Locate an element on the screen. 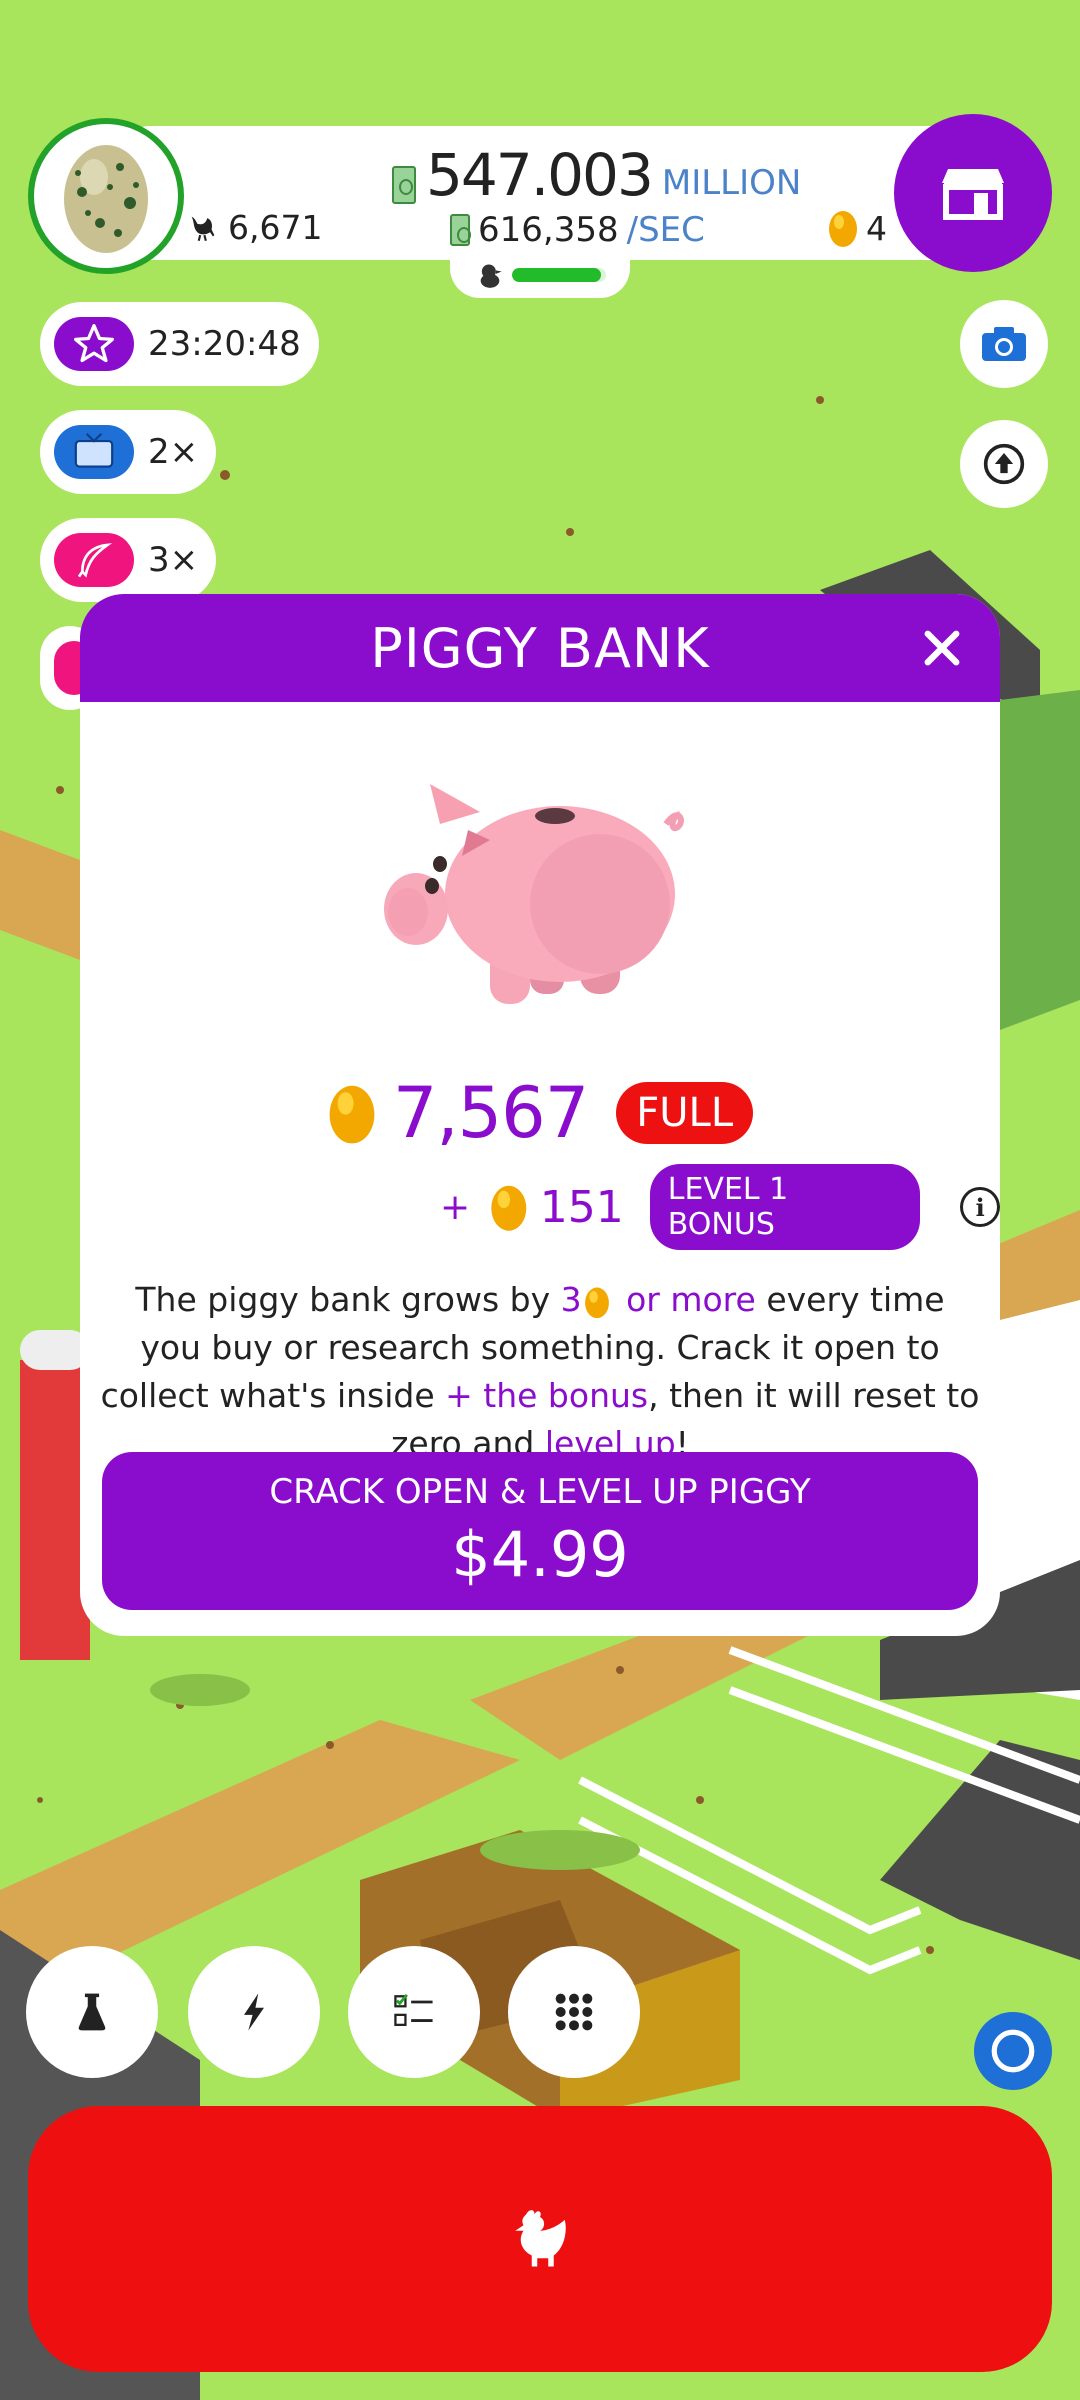 Image resolution: width=1080 pixels, height=2400 pixels. tv-icon is located at coordinates (94, 450).